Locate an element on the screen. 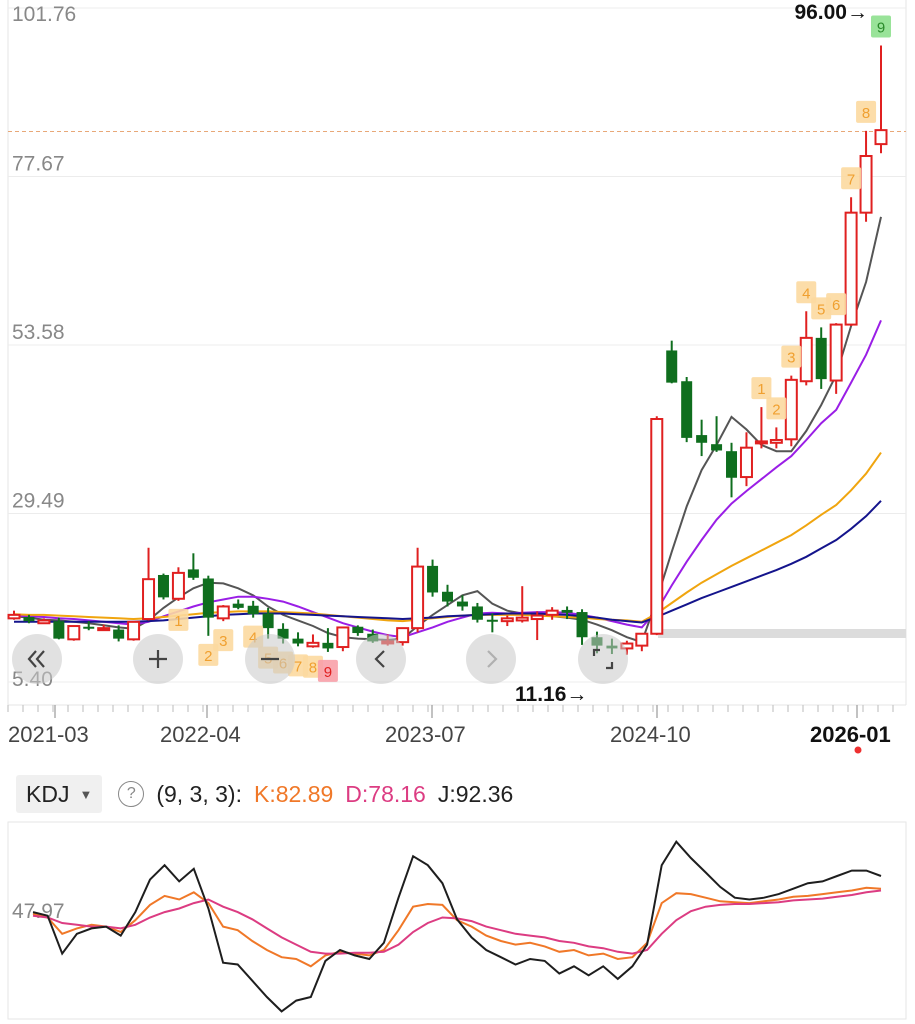  dropdown-triangle-icon: ▼ is located at coordinates (86, 794).